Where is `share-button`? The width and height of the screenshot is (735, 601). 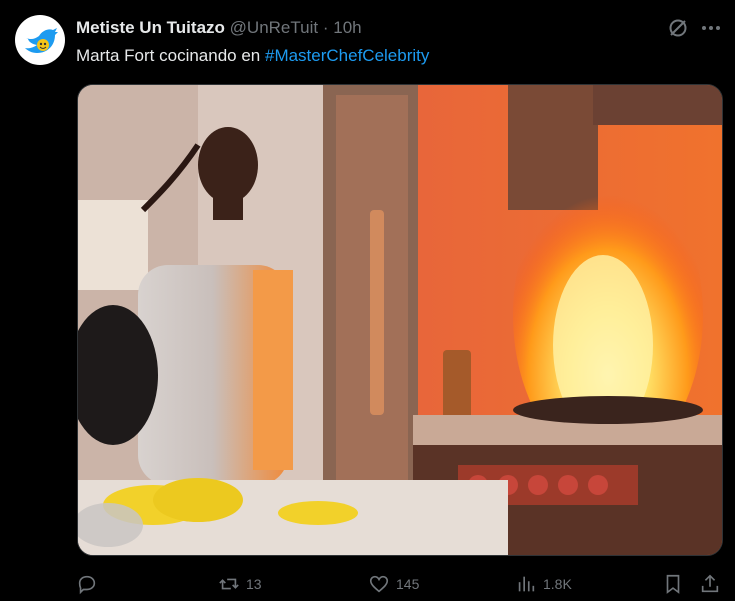
share-button is located at coordinates (710, 584).